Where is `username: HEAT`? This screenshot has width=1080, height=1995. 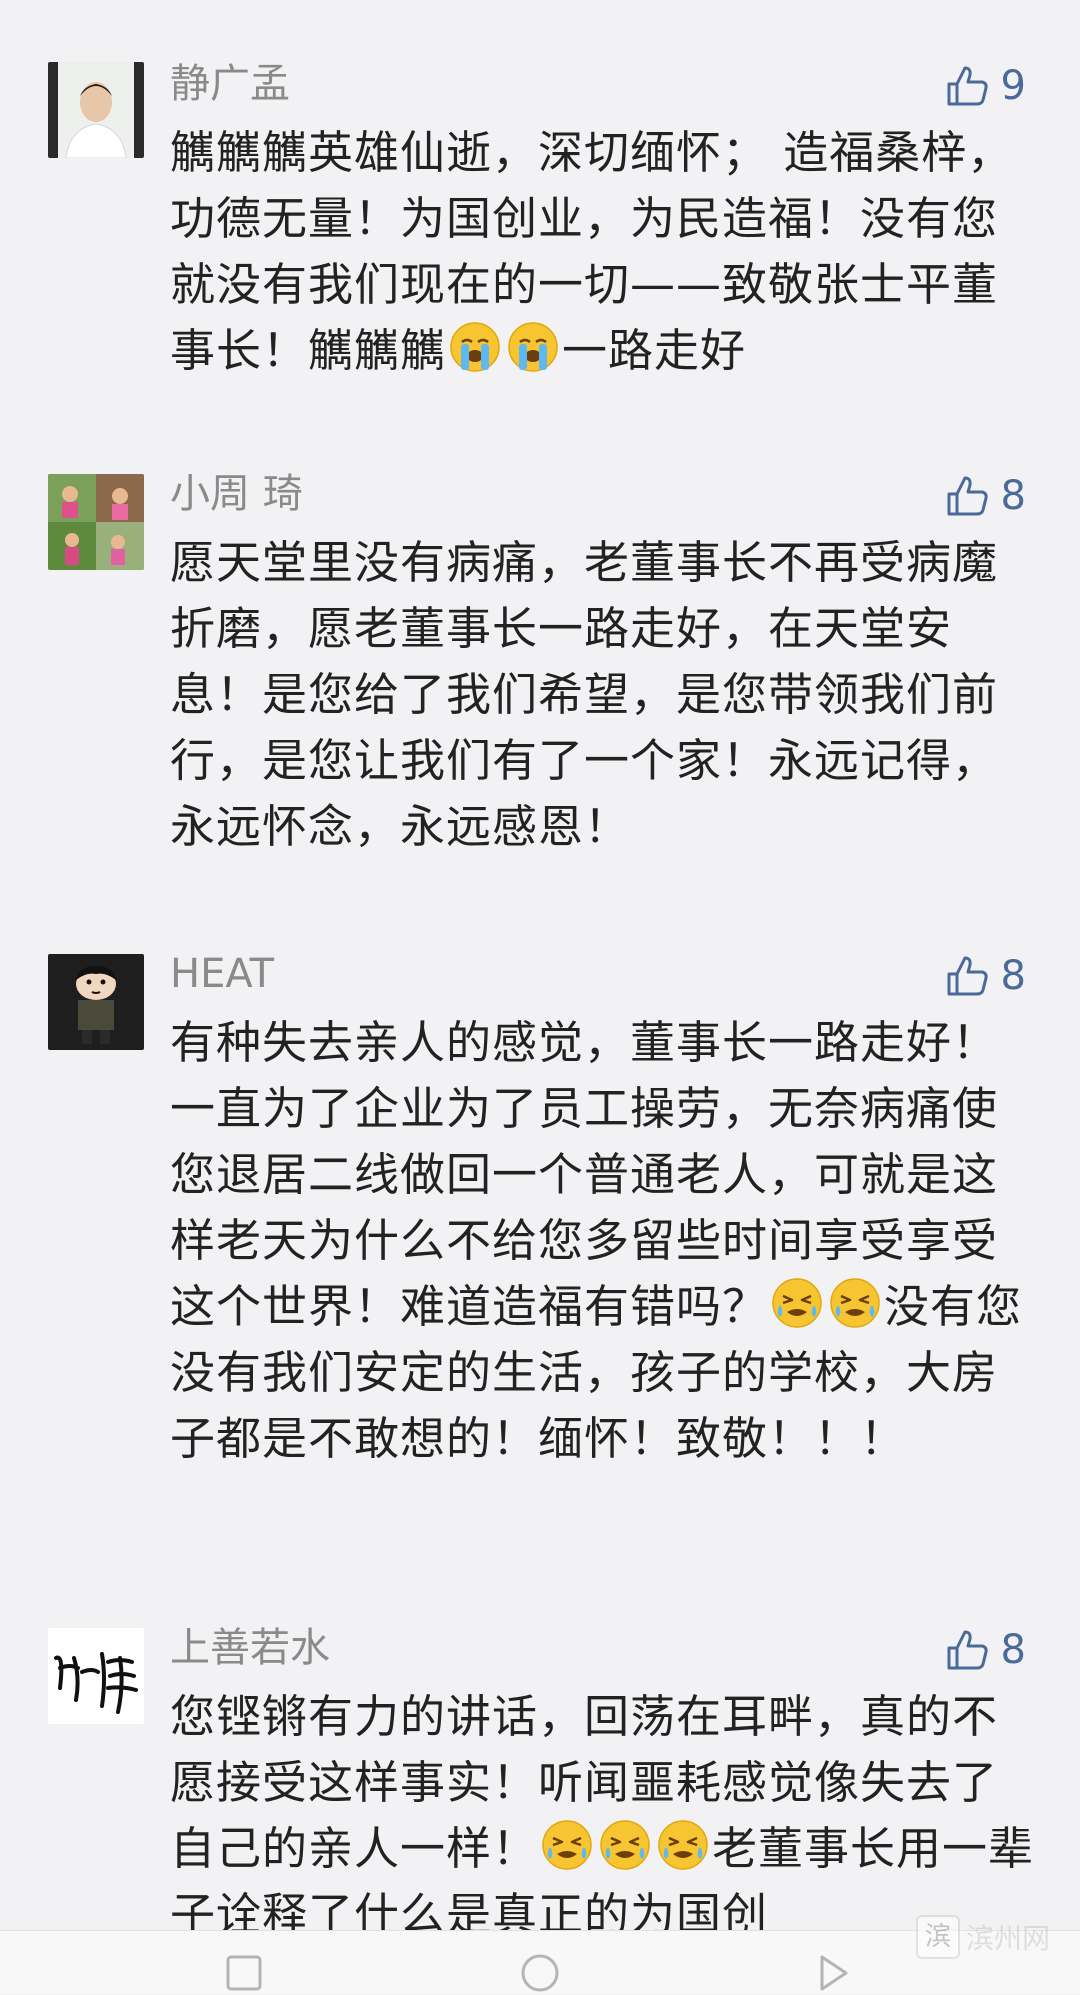 username: HEAT is located at coordinates (222, 974).